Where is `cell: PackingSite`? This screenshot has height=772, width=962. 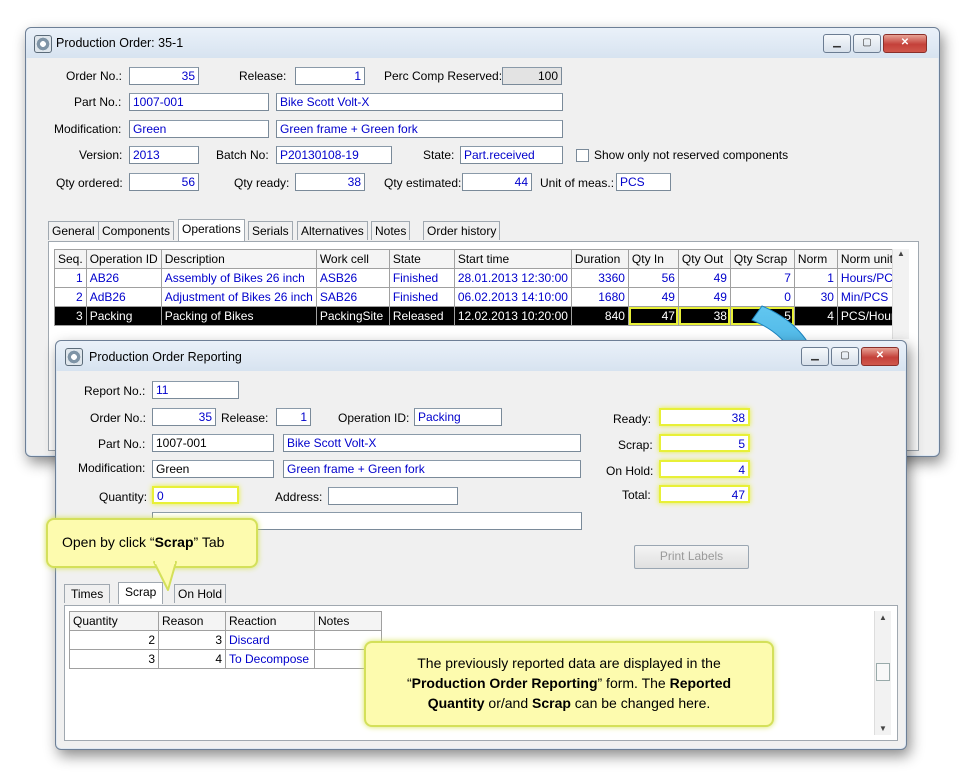 cell: PackingSite is located at coordinates (352, 316).